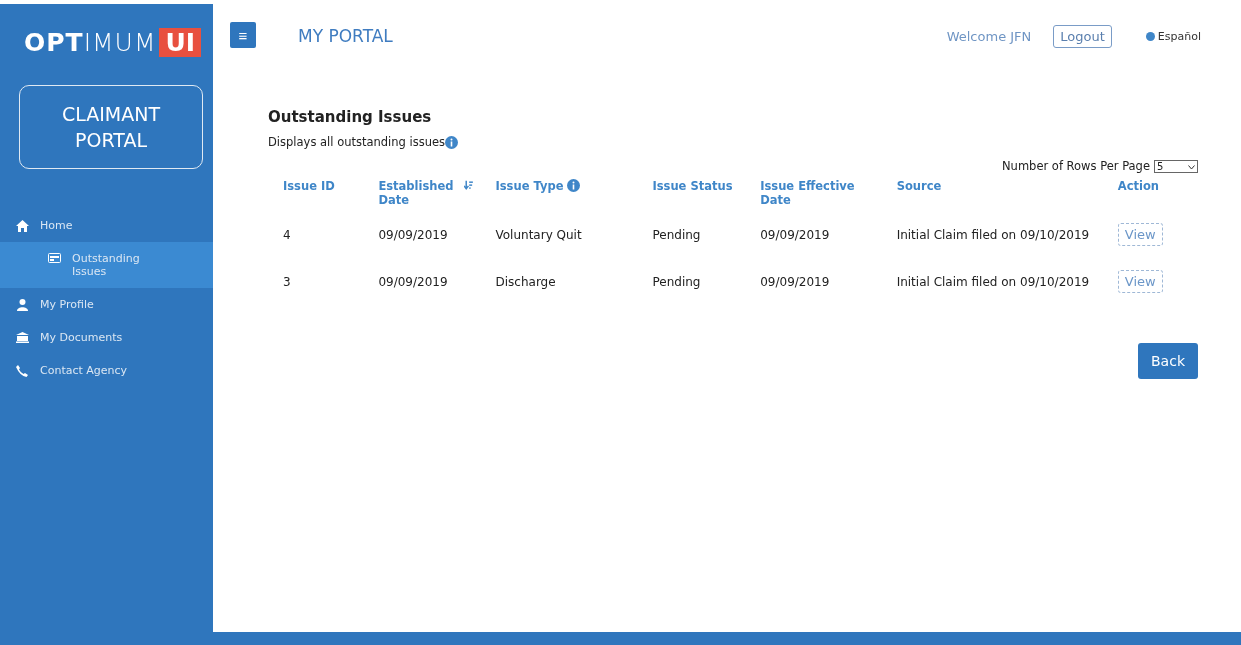 Image resolution: width=1241 pixels, height=645 pixels. Describe the element at coordinates (1191, 167) in the screenshot. I see `chevron-down-icon` at that location.